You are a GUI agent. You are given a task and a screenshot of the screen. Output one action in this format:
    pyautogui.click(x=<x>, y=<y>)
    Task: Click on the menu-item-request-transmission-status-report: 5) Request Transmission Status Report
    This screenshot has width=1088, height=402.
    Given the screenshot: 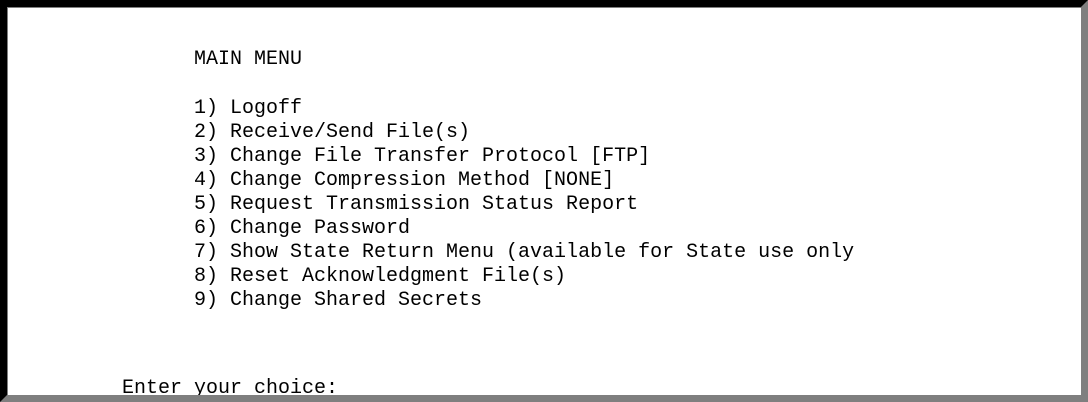 What is the action you would take?
    pyautogui.click(x=416, y=205)
    